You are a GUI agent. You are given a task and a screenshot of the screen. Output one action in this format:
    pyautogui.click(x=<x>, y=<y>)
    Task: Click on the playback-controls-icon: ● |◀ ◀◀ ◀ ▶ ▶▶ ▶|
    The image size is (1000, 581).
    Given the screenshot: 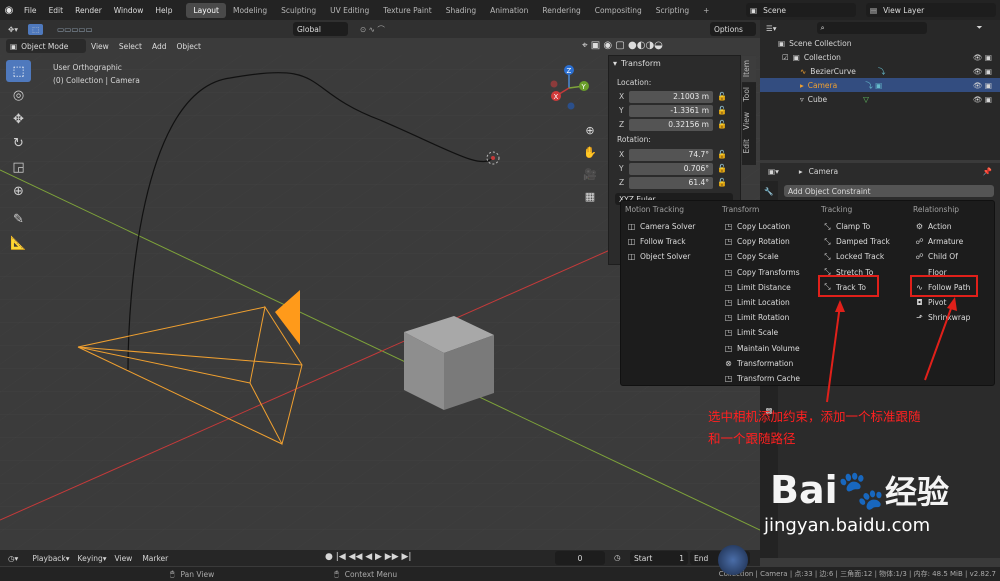 What is the action you would take?
    pyautogui.click(x=368, y=557)
    